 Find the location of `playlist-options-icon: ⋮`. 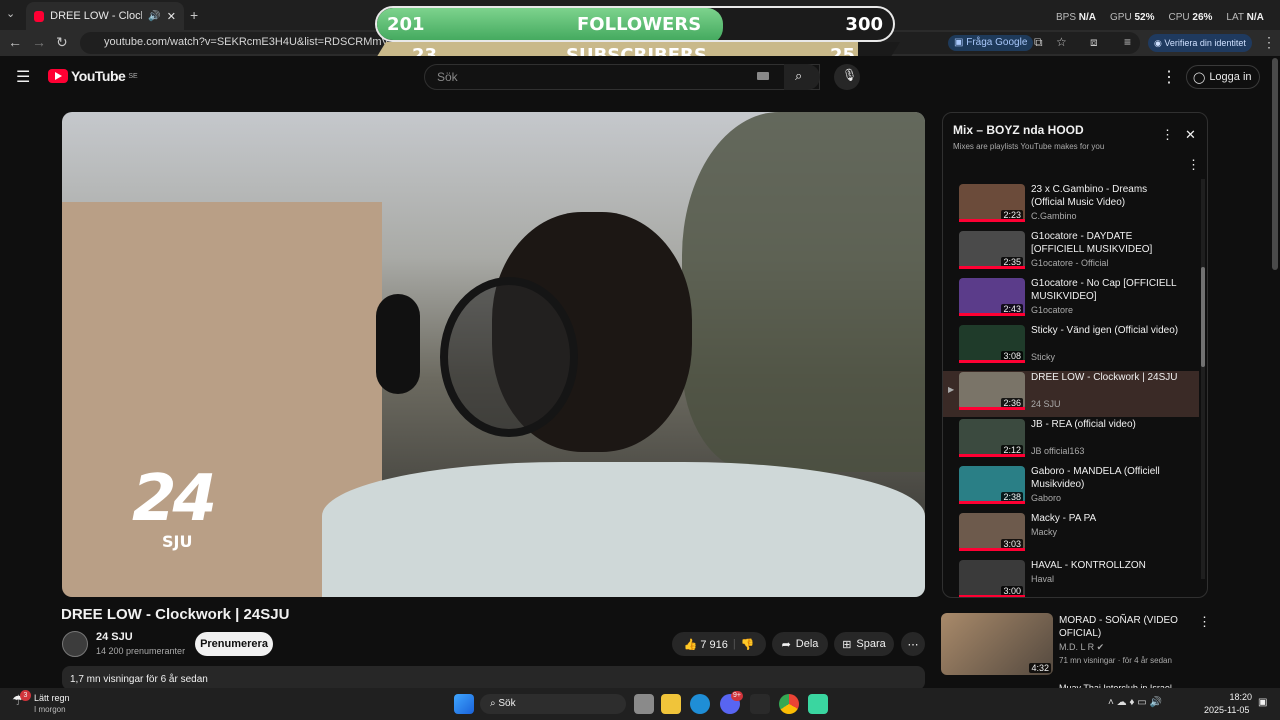

playlist-options-icon: ⋮ is located at coordinates (1167, 135).